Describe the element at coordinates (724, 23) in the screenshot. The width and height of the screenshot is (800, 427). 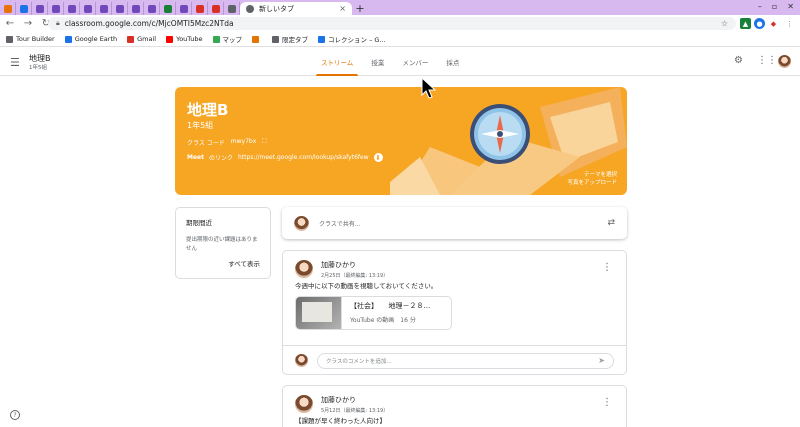
I see `bookmark-star-icon: ☆` at that location.